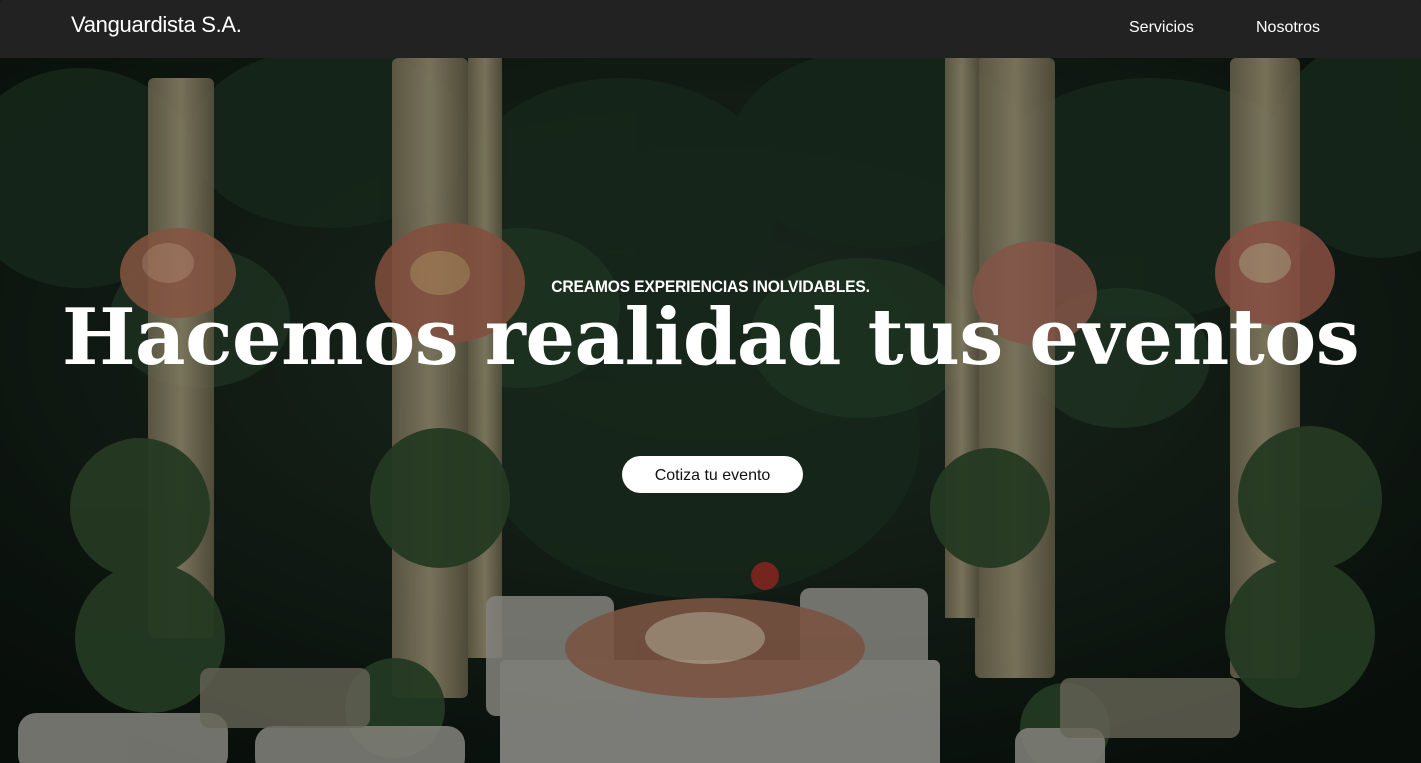 The image size is (1421, 763). What do you see at coordinates (710, 29) in the screenshot?
I see `navbar: Vanguardista S.A. Servicios Nosotros` at bounding box center [710, 29].